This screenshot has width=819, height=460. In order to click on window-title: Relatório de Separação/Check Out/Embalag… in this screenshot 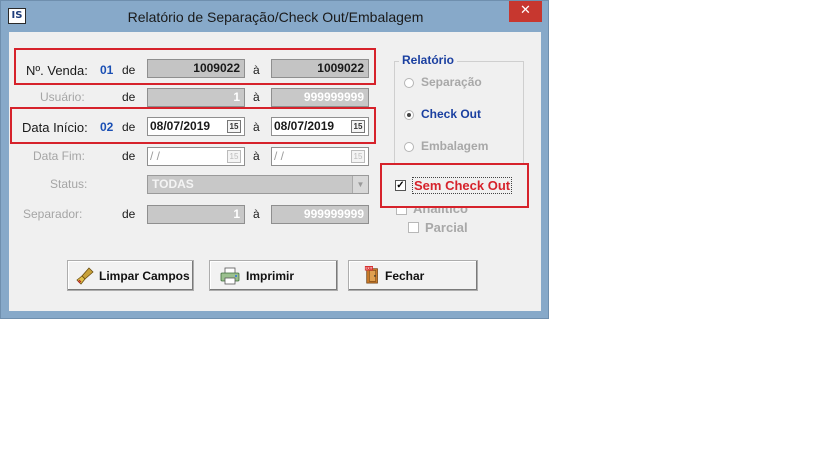, I will do `click(275, 17)`.